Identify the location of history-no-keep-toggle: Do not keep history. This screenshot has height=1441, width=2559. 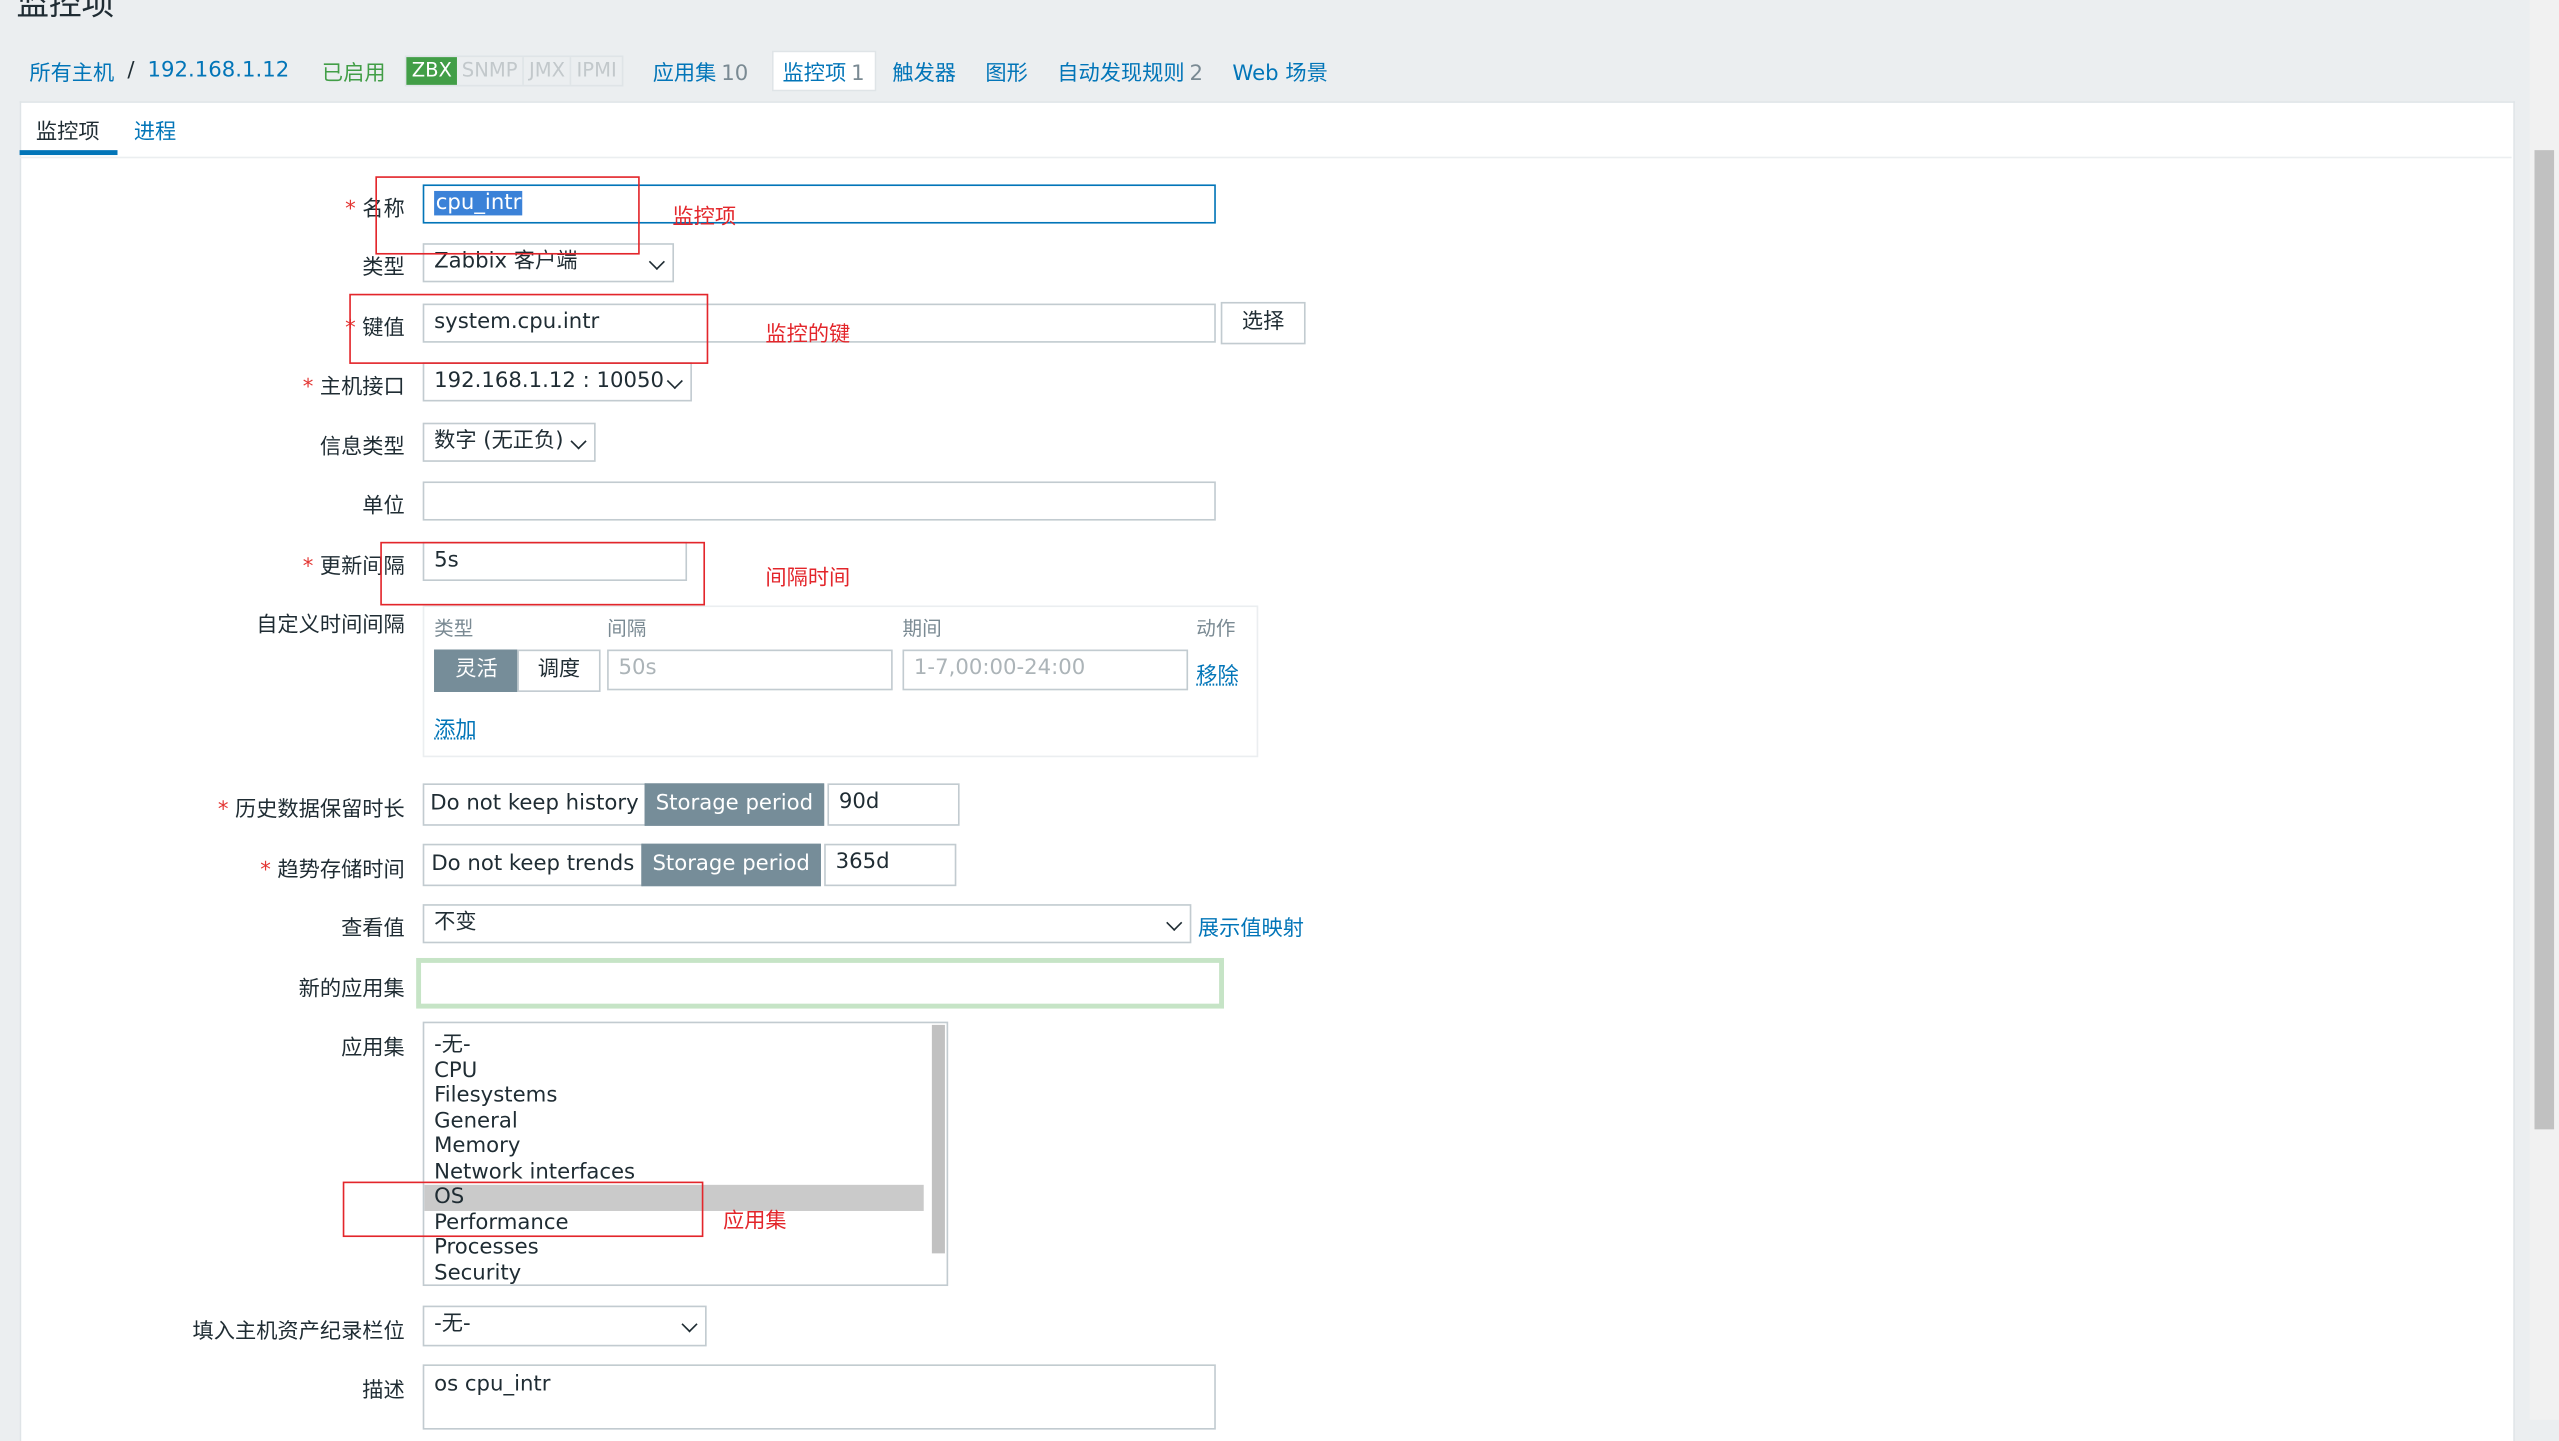
(534, 804).